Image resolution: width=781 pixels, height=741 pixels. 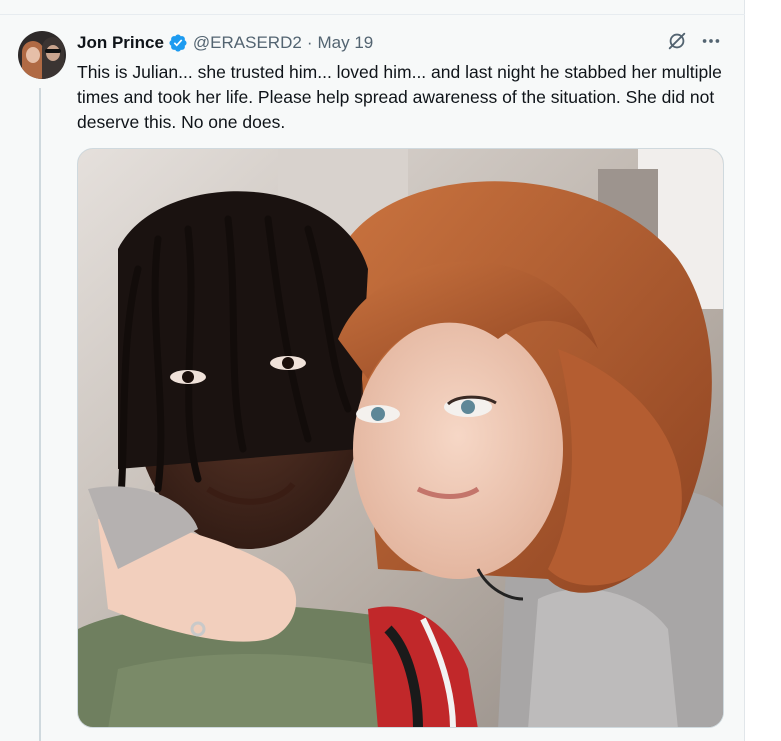 What do you see at coordinates (711, 41) in the screenshot?
I see `more-options-icon` at bounding box center [711, 41].